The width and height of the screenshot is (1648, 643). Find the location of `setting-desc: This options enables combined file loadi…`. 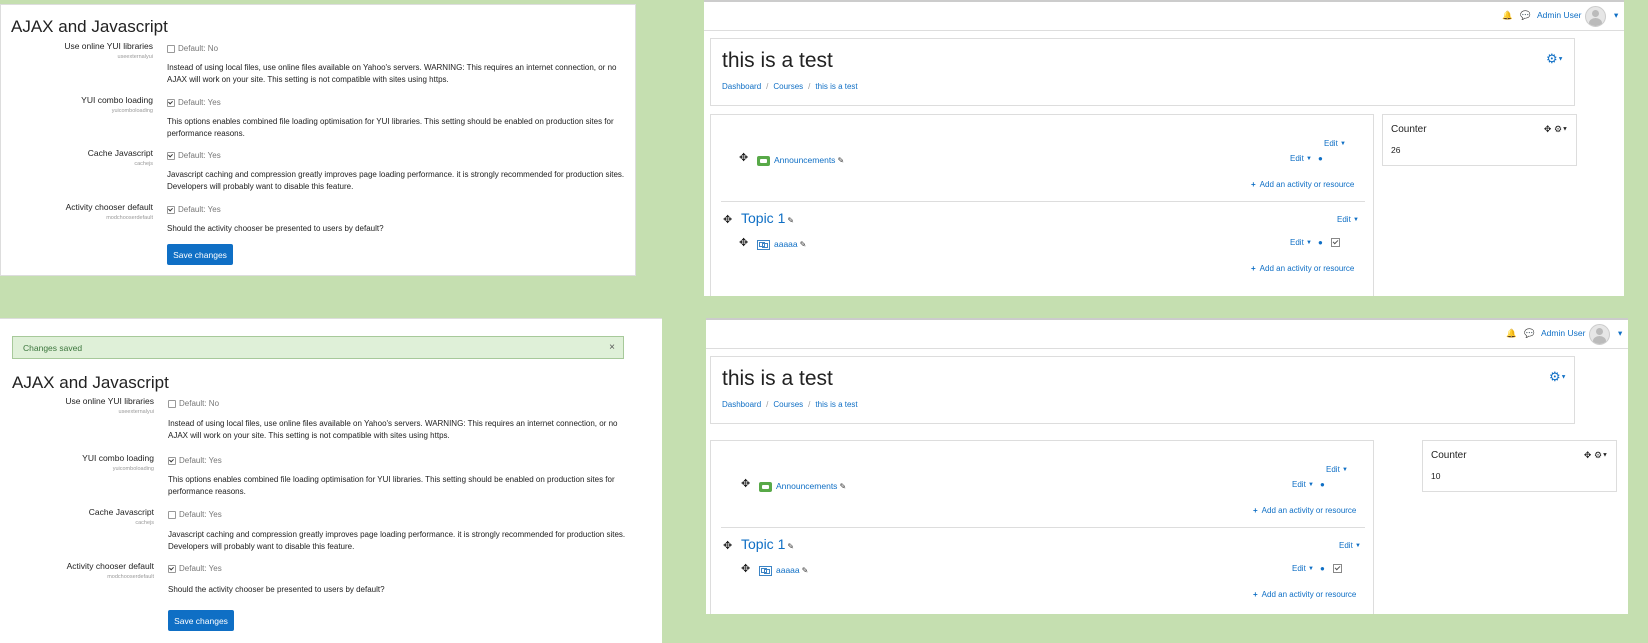

setting-desc: This options enables combined file loadi… is located at coordinates (391, 485).